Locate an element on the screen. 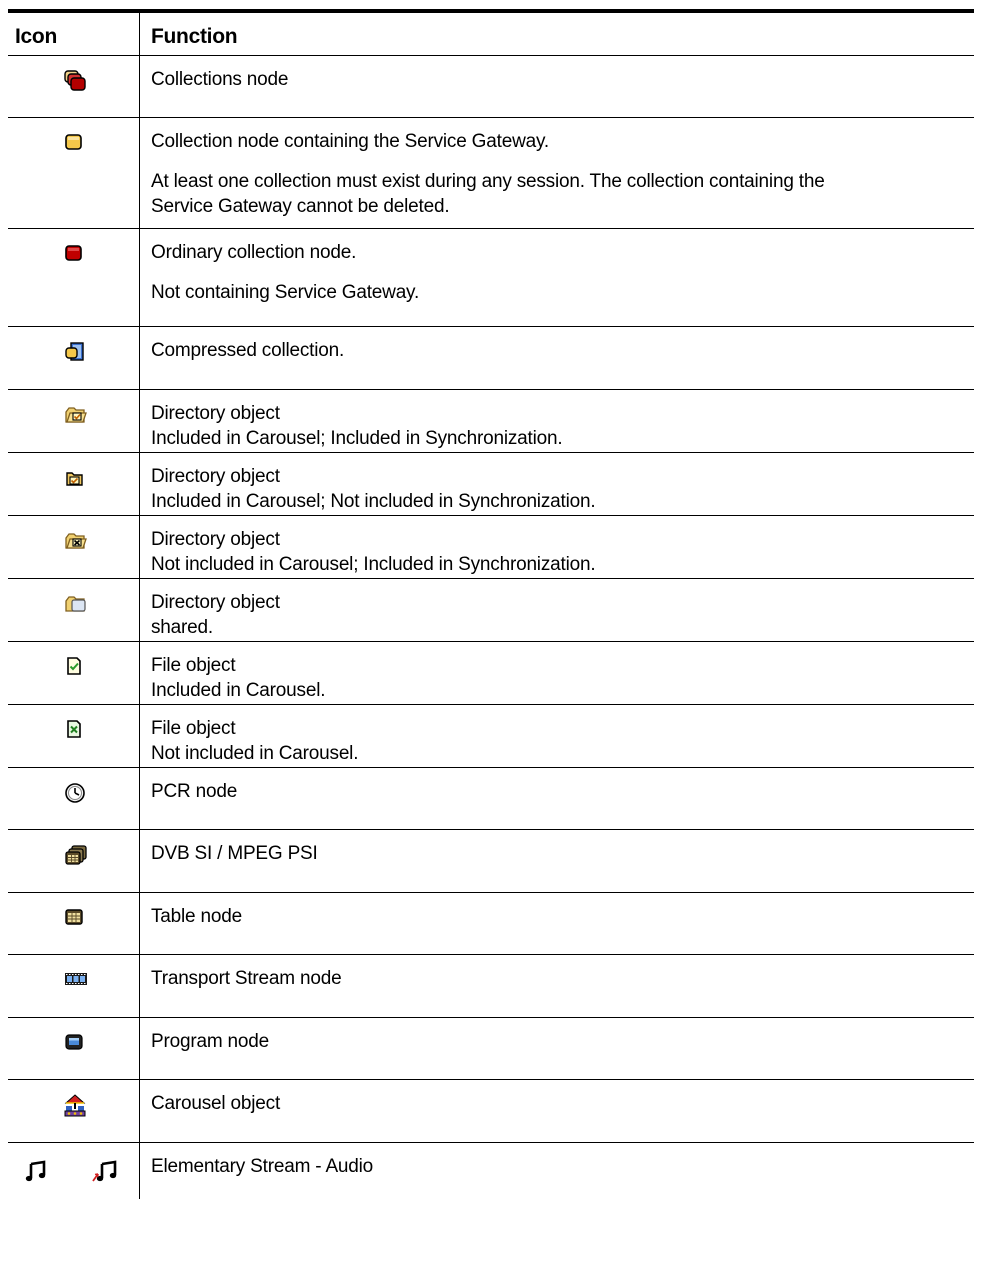 The image size is (981, 1287). table-row: Elementary Stream - Audio is located at coordinates (491, 1171).